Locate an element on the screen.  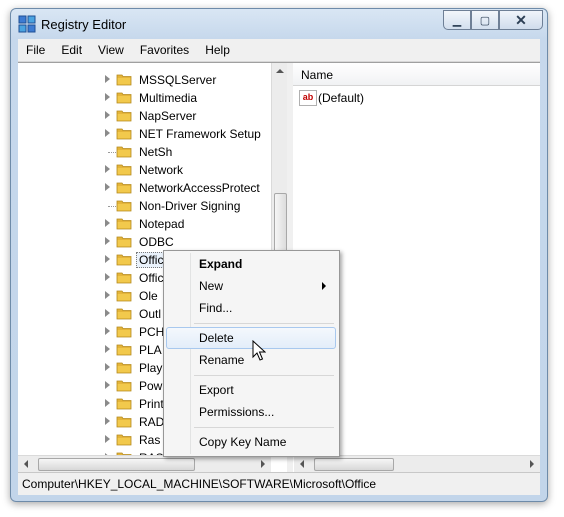
tree-item: NapServer is located at coordinates (144, 116).